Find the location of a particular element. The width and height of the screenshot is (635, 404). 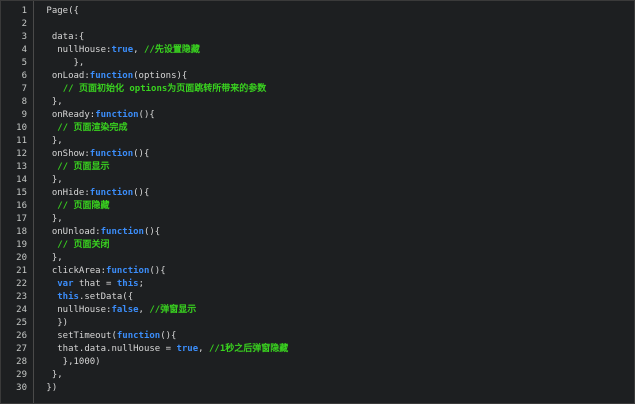

keyword-token: true is located at coordinates (122, 50).